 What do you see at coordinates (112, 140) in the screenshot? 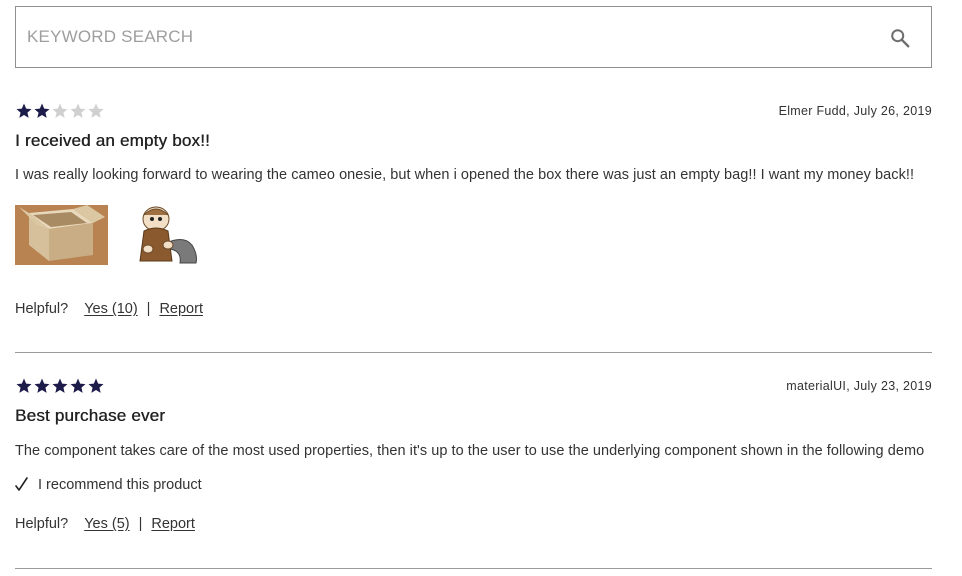
I see `review-title: I received an empty box!!` at bounding box center [112, 140].